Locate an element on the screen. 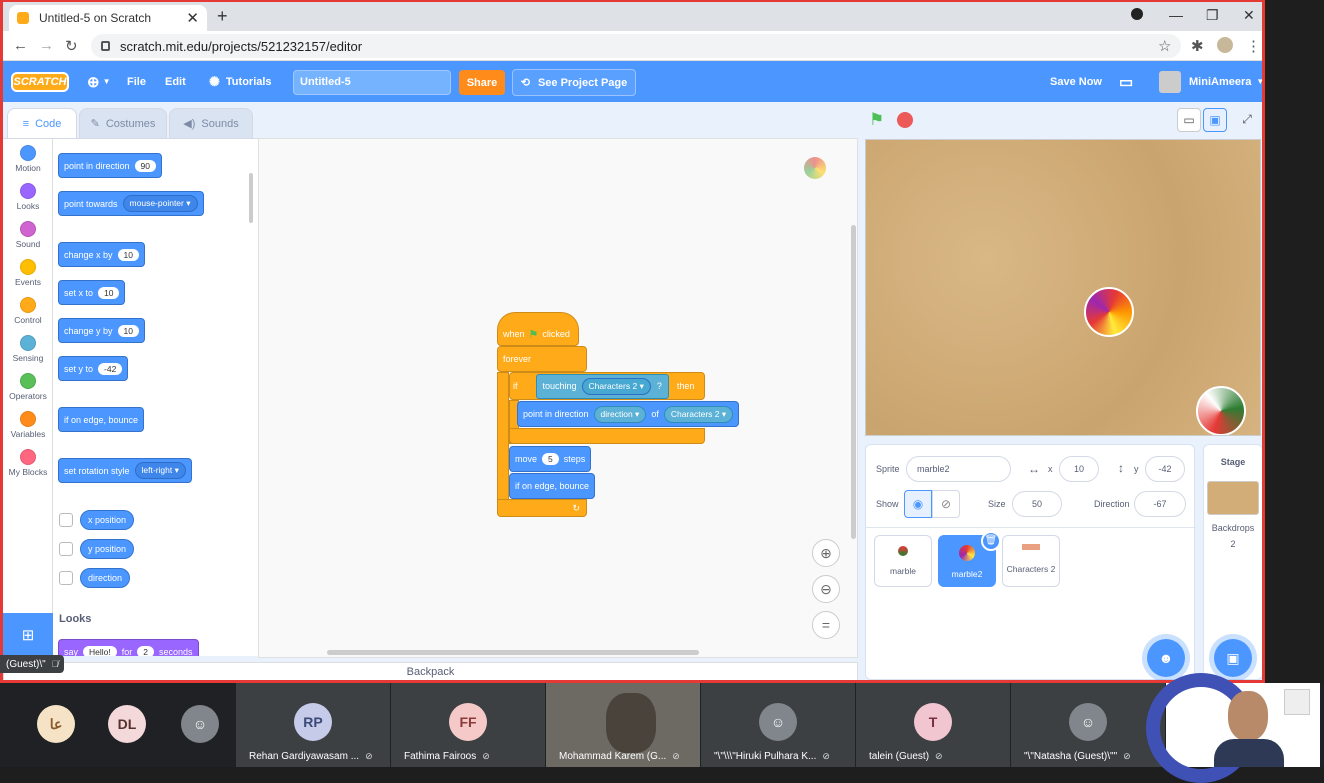 This screenshot has width=1324, height=783. participant-person-icon: ☺ is located at coordinates (200, 724).